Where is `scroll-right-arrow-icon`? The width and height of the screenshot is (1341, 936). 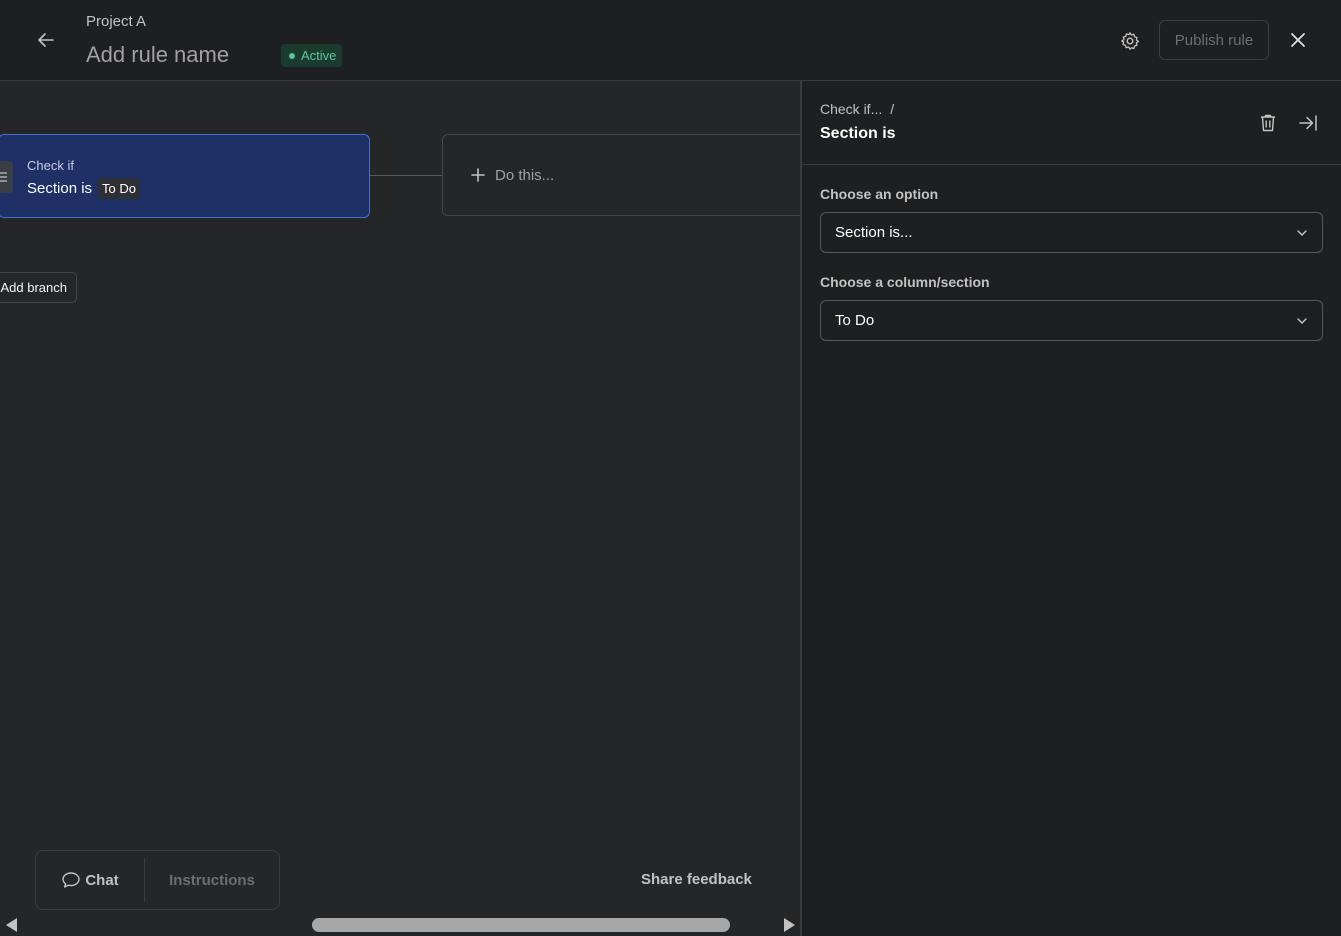 scroll-right-arrow-icon is located at coordinates (789, 925).